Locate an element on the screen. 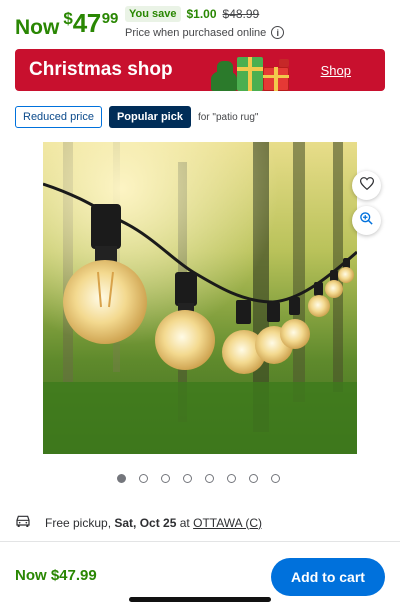 This screenshot has height=609, width=400. info-icon: i is located at coordinates (278, 32).